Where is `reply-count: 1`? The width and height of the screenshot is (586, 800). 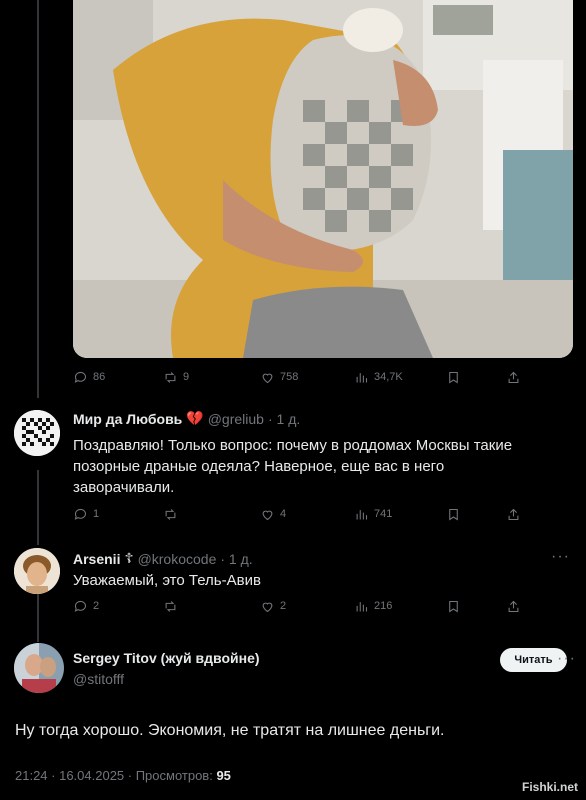 reply-count: 1 is located at coordinates (96, 514).